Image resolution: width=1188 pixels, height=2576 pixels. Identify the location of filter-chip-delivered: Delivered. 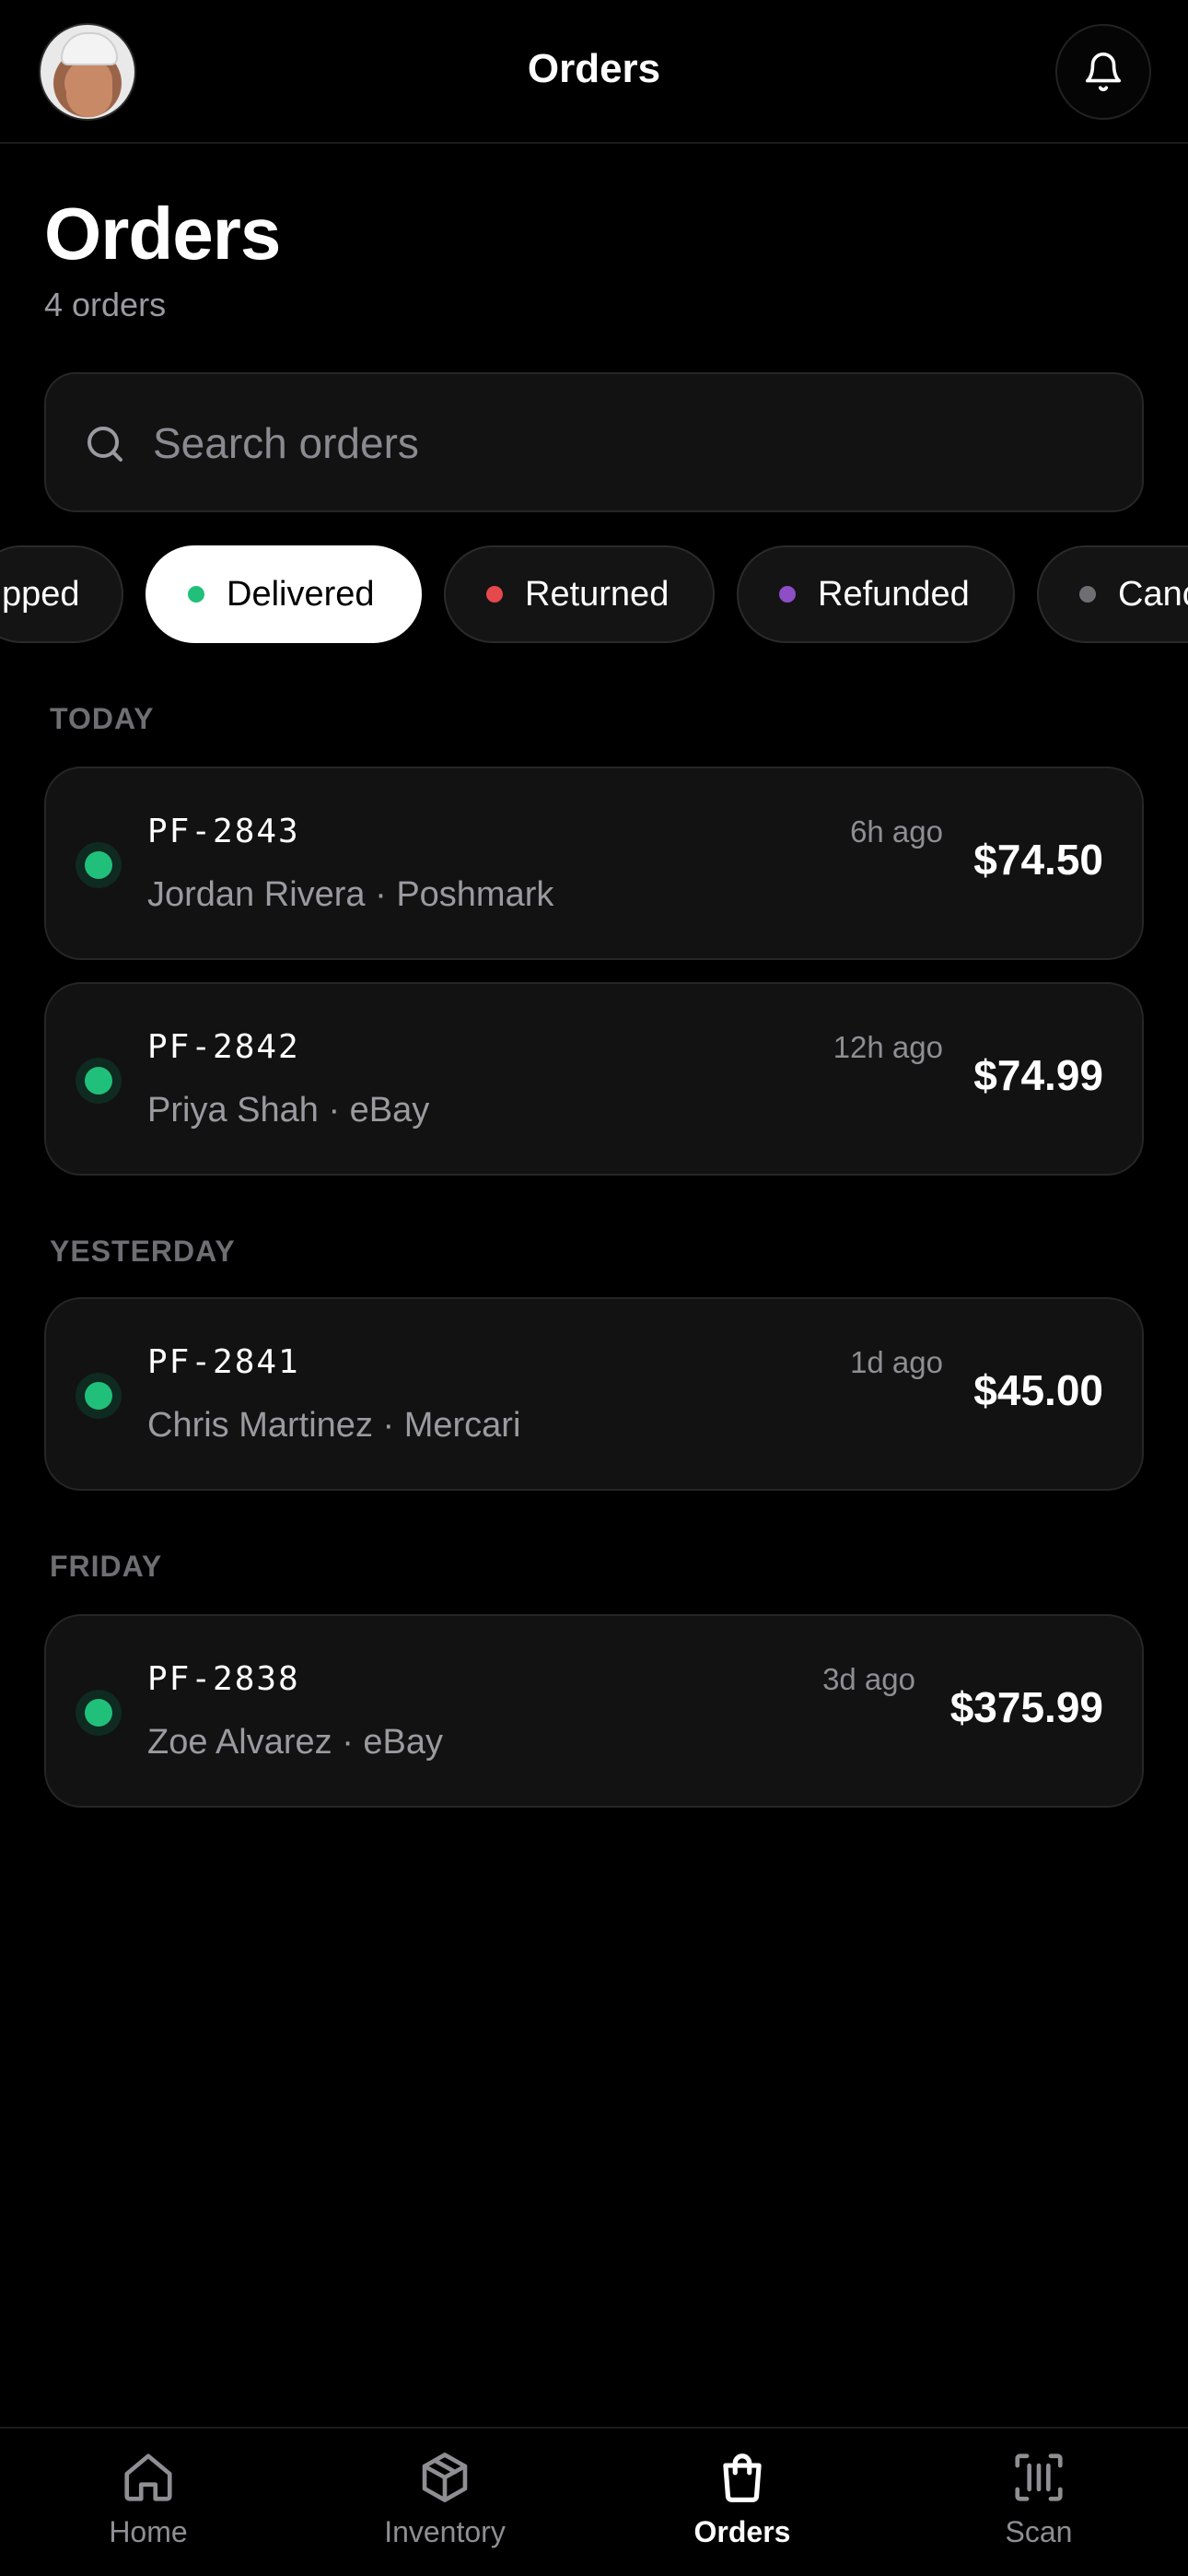
(284, 594).